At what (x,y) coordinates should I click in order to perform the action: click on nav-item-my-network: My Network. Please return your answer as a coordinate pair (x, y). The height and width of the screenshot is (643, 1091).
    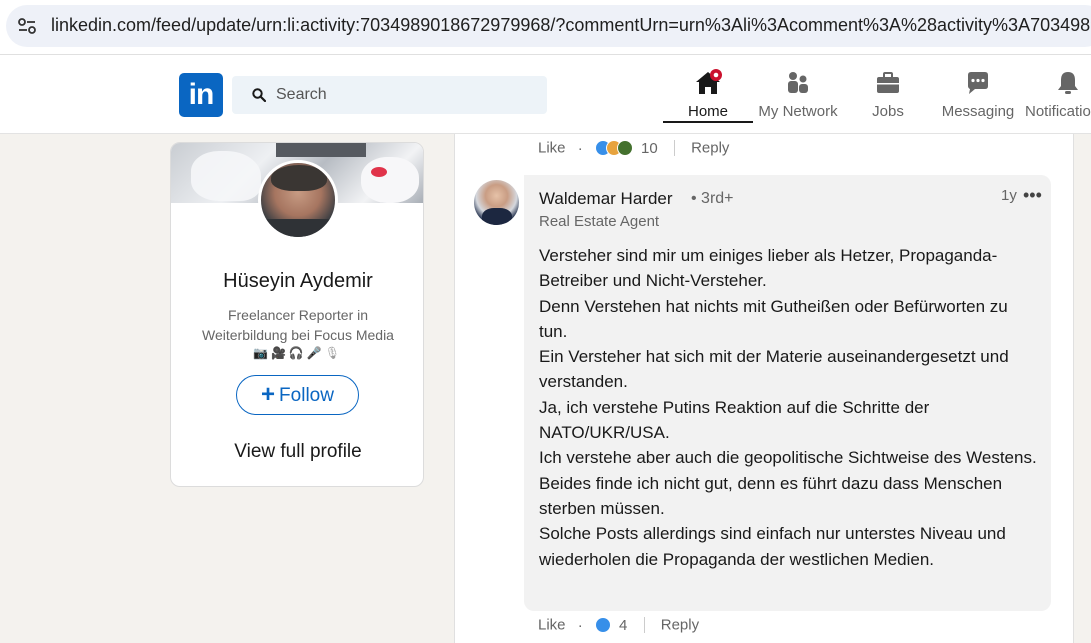
    Looking at the image, I should click on (798, 95).